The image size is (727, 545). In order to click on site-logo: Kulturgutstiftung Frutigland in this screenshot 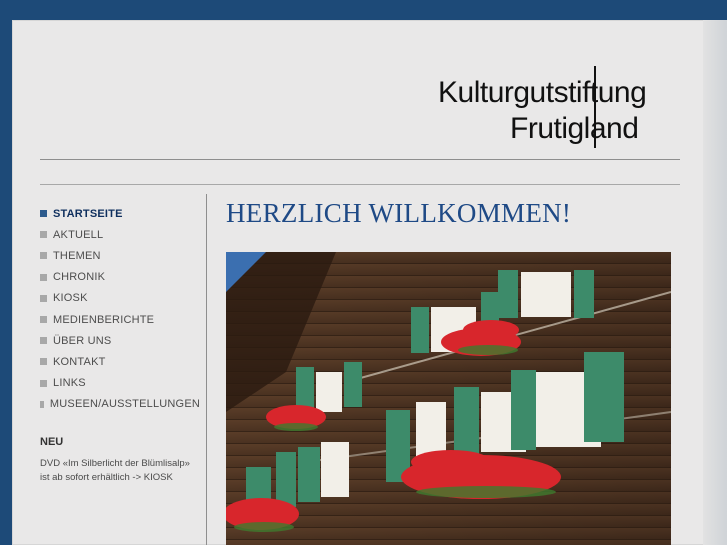, I will do `click(558, 107)`.